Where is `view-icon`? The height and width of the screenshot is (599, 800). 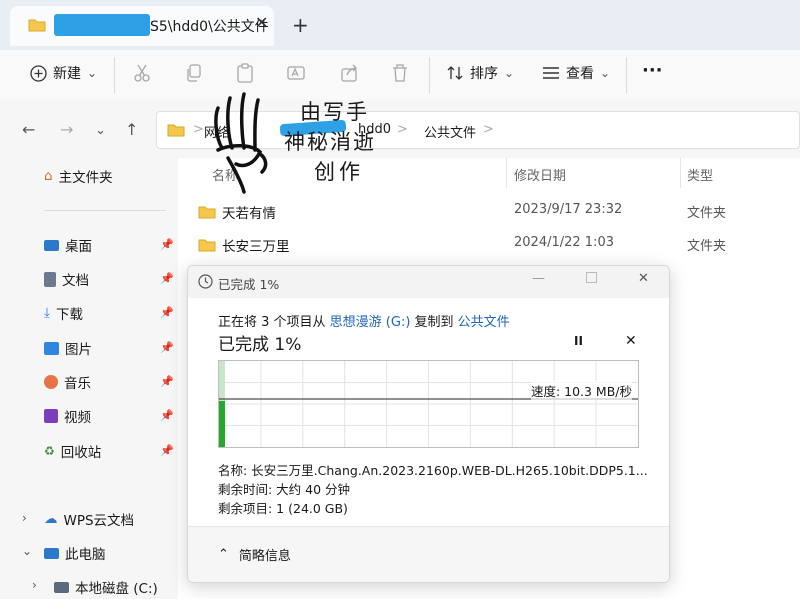
view-icon is located at coordinates (551, 73).